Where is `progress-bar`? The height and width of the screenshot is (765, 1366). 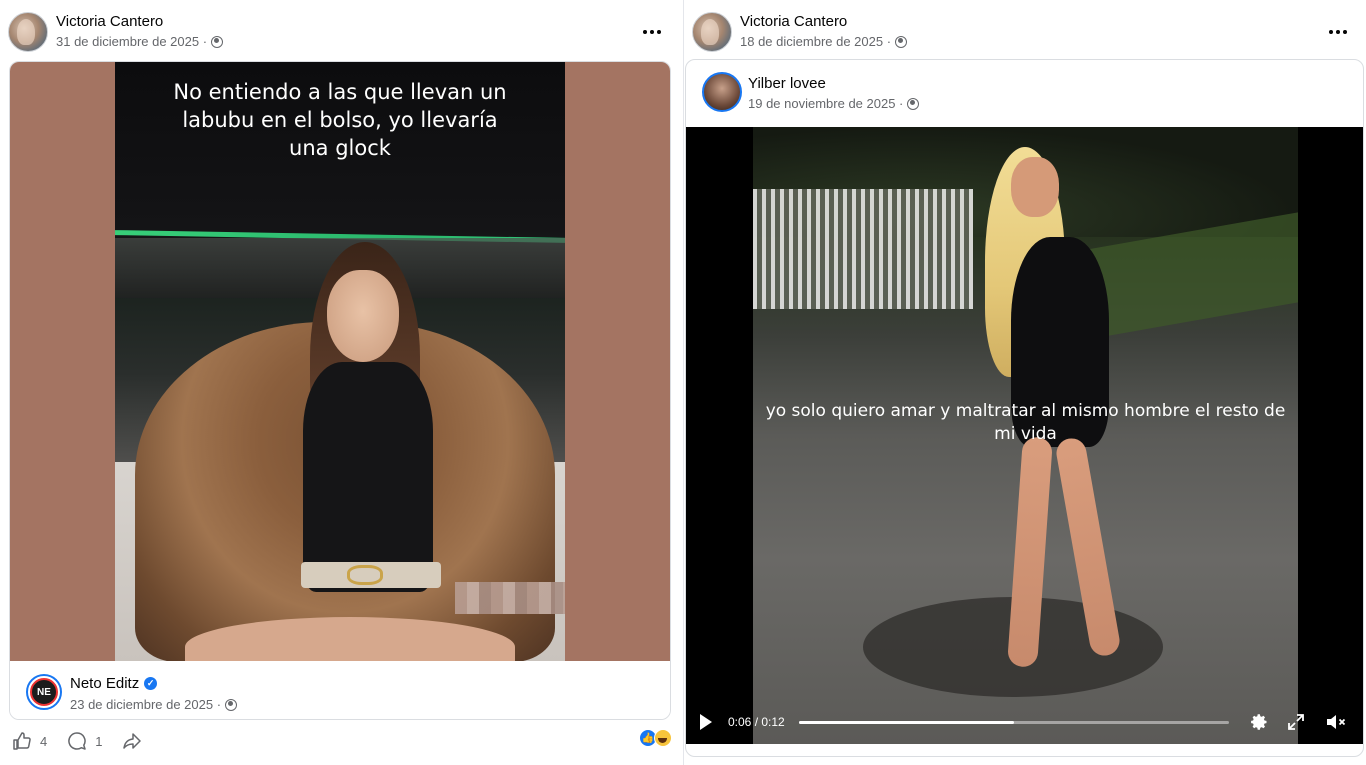 progress-bar is located at coordinates (1013, 722).